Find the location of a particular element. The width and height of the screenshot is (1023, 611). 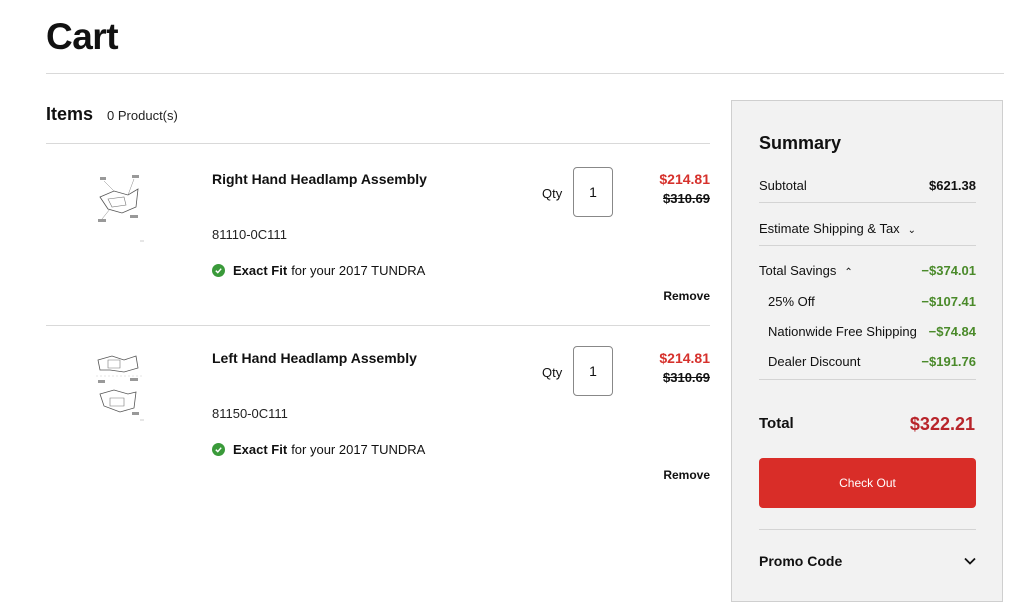

page-title: Cart is located at coordinates (82, 36).